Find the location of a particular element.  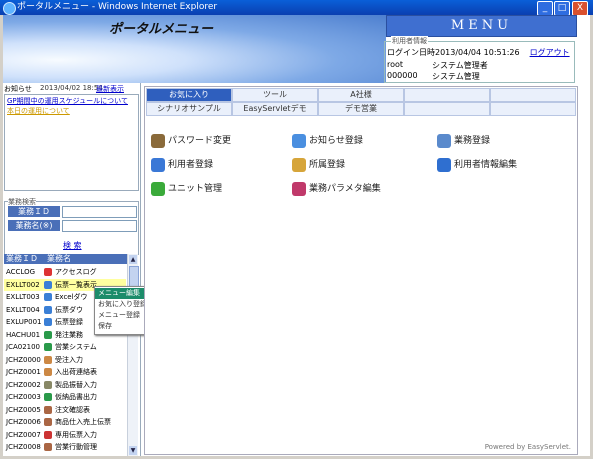

row-id: HACHU01 is located at coordinates (23, 334).